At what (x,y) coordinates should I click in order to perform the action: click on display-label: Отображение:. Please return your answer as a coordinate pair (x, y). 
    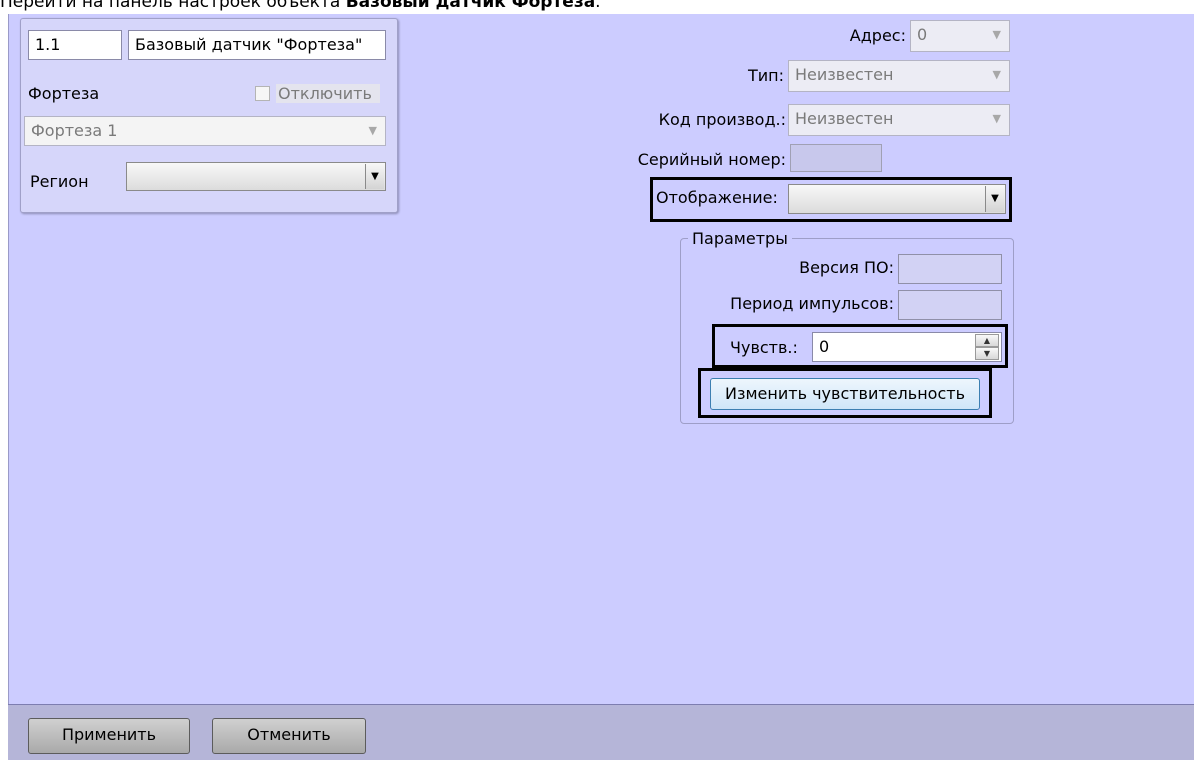
    Looking at the image, I should click on (717, 197).